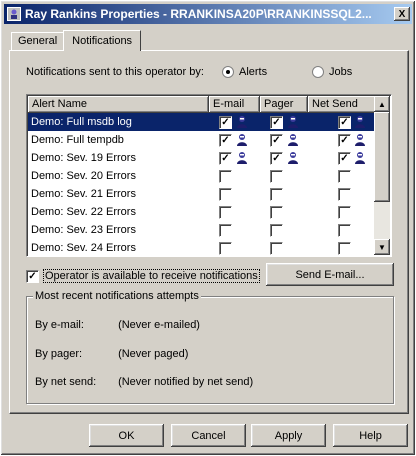 The image size is (416, 456). I want to click on alert-name-cell: Demo: Sev. 22 Errors, so click(83, 212).